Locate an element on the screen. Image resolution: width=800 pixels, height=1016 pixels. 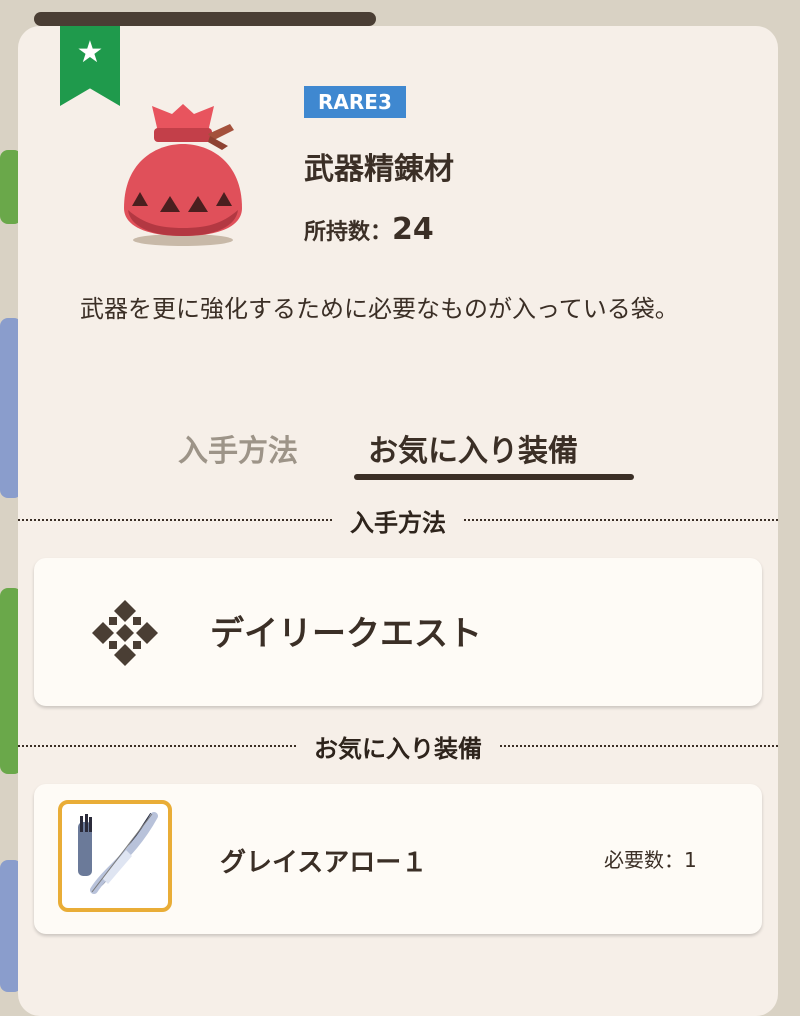
section-title: お気に入り装備 is located at coordinates (398, 748).